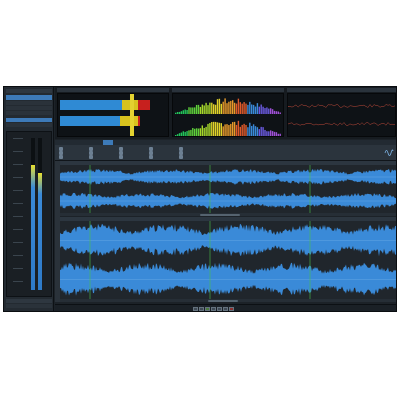 The image size is (400, 400). Describe the element at coordinates (29, 214) in the screenshot. I see `master-meter-panel` at that location.